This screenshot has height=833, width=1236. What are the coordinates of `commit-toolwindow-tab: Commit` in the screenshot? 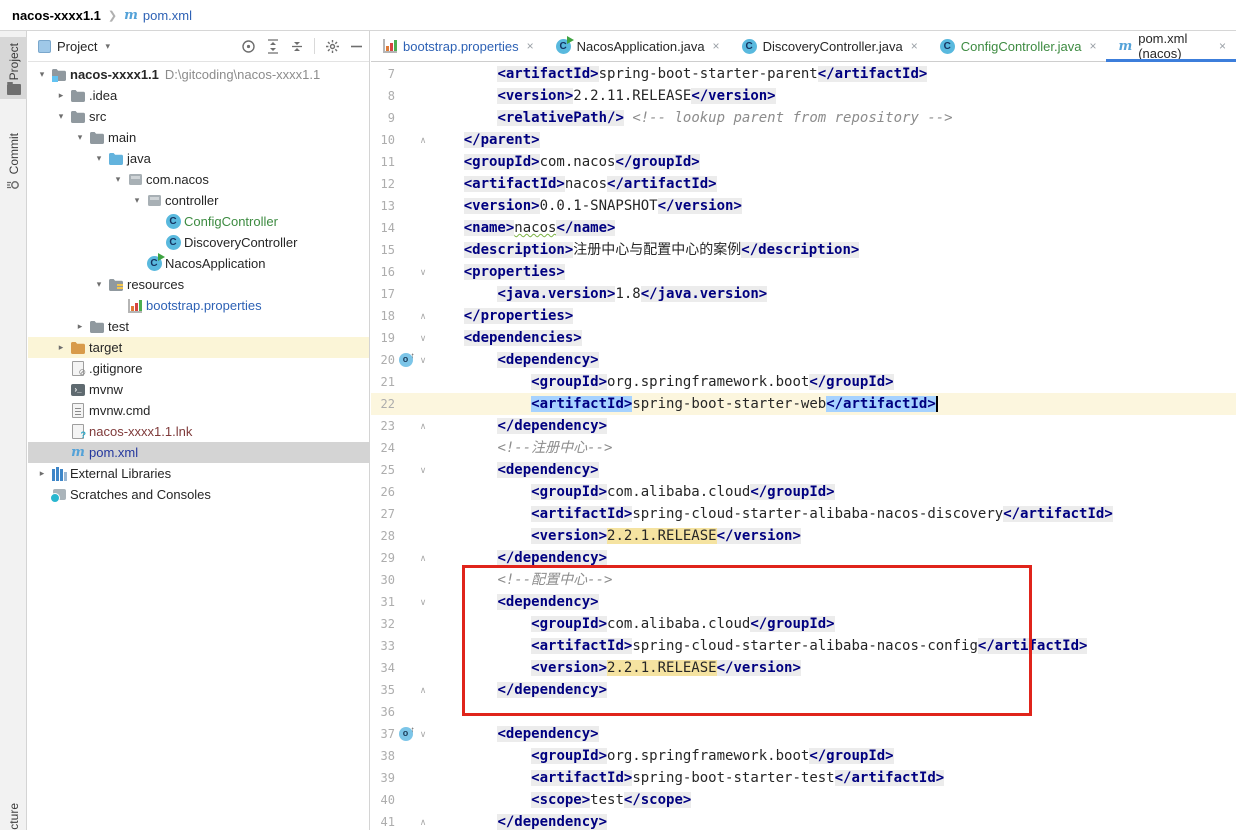 It's located at (13, 162).